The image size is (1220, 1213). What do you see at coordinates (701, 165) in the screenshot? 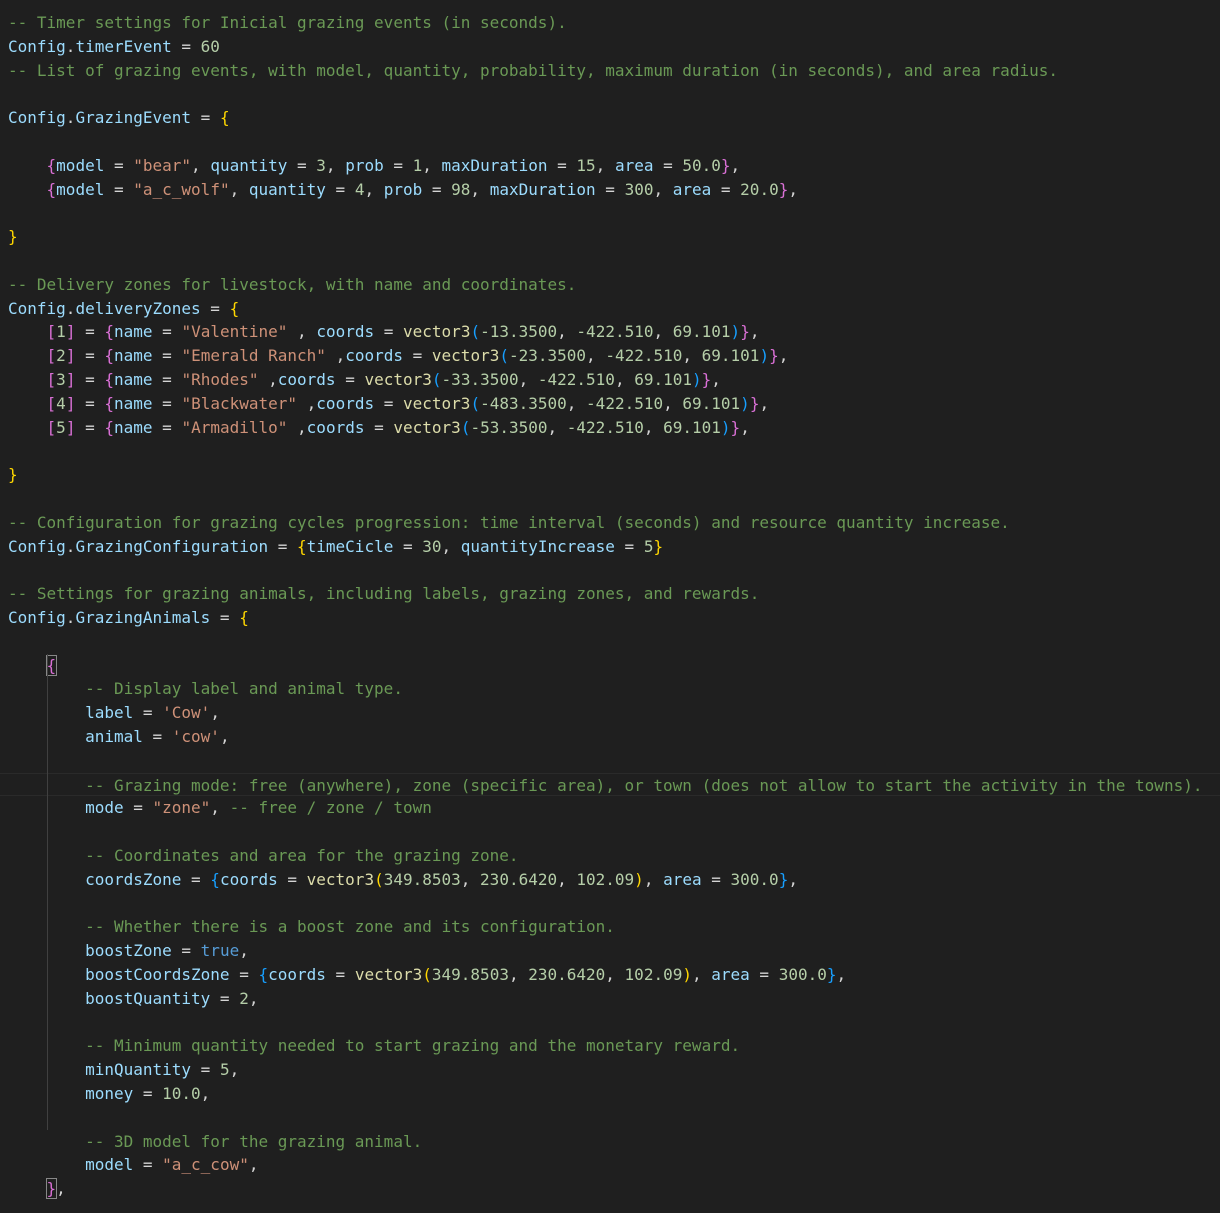
I see `code-token: 50.0` at bounding box center [701, 165].